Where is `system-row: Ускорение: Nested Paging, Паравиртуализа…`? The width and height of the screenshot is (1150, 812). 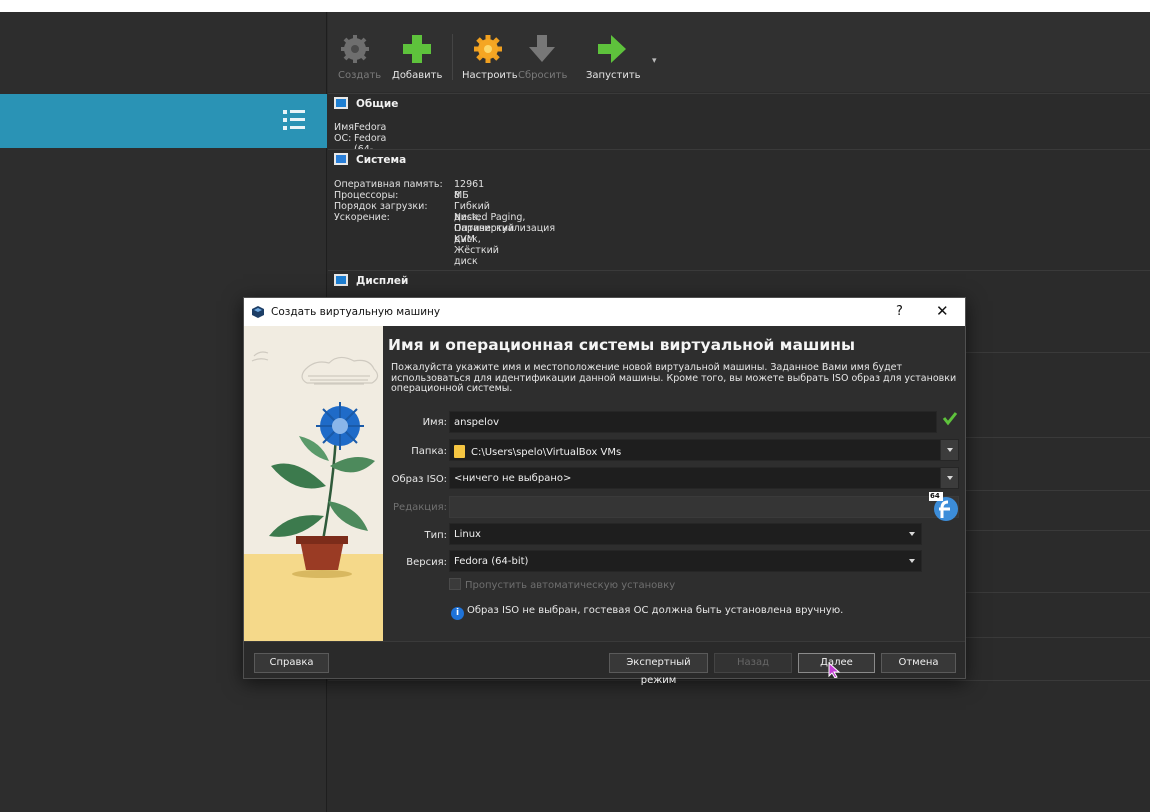
system-row: Ускорение: Nested Paging, Паравиртуализа… is located at coordinates (444, 228).